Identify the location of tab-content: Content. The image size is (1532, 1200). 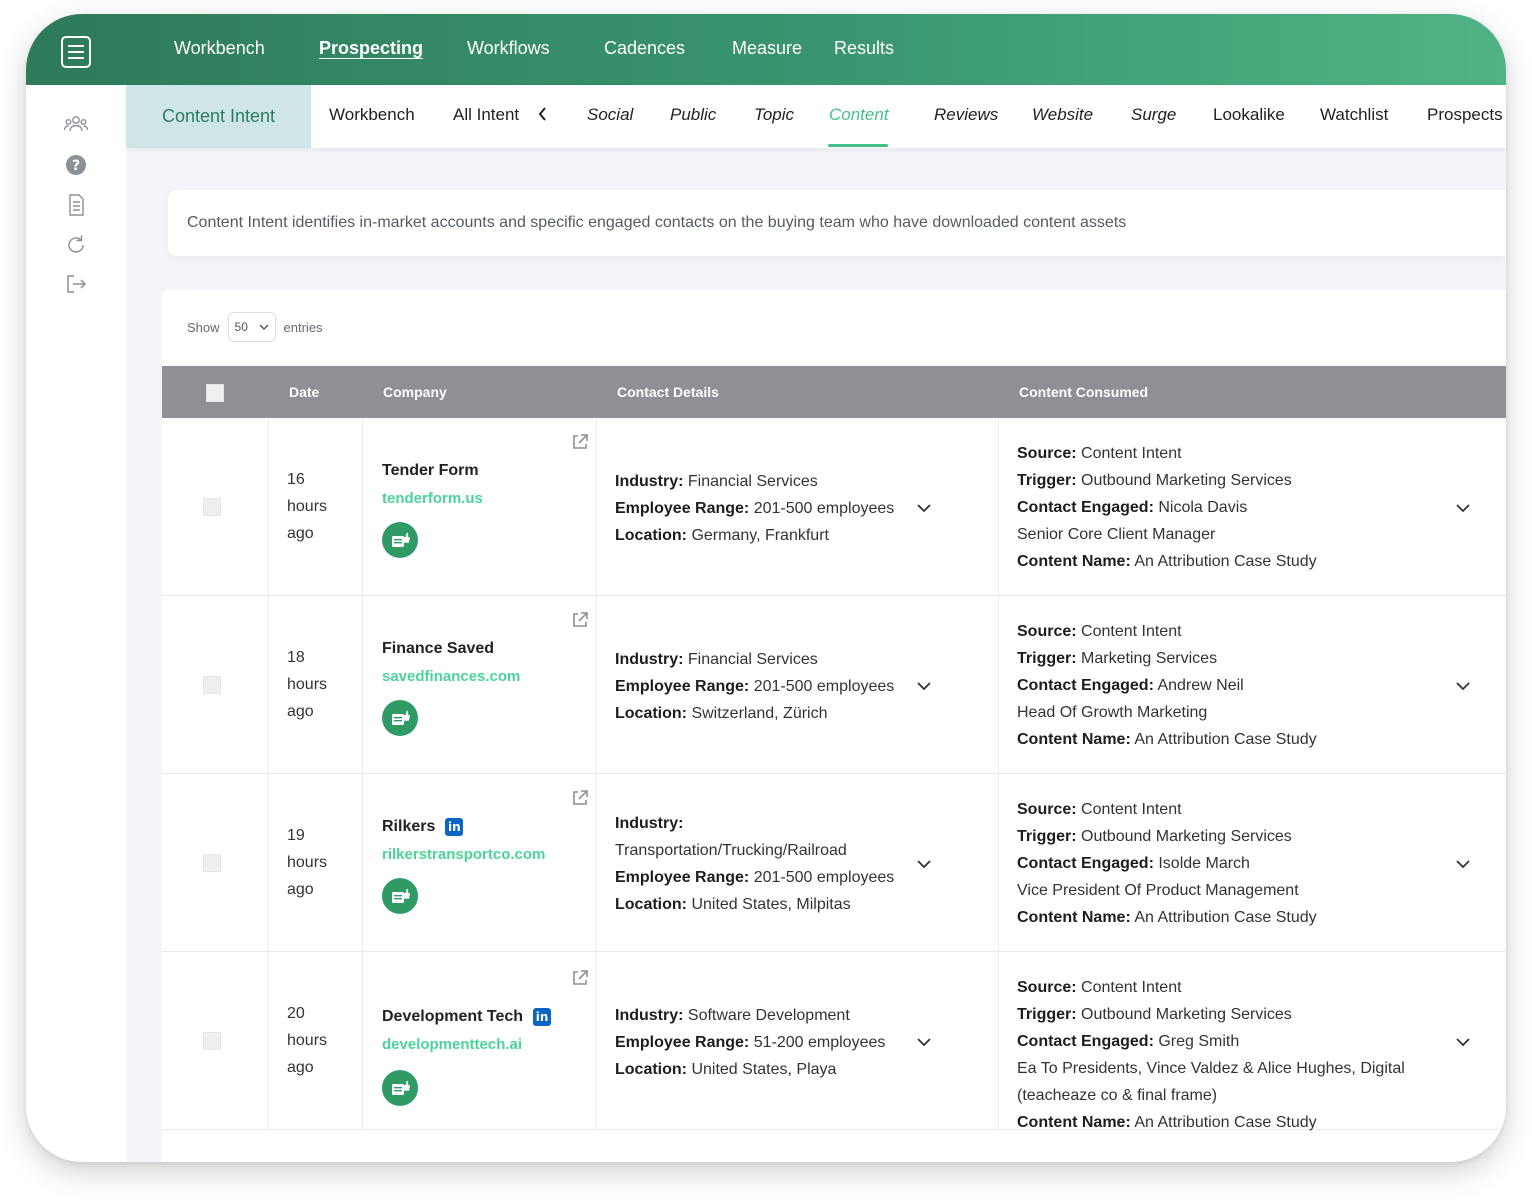
(859, 115).